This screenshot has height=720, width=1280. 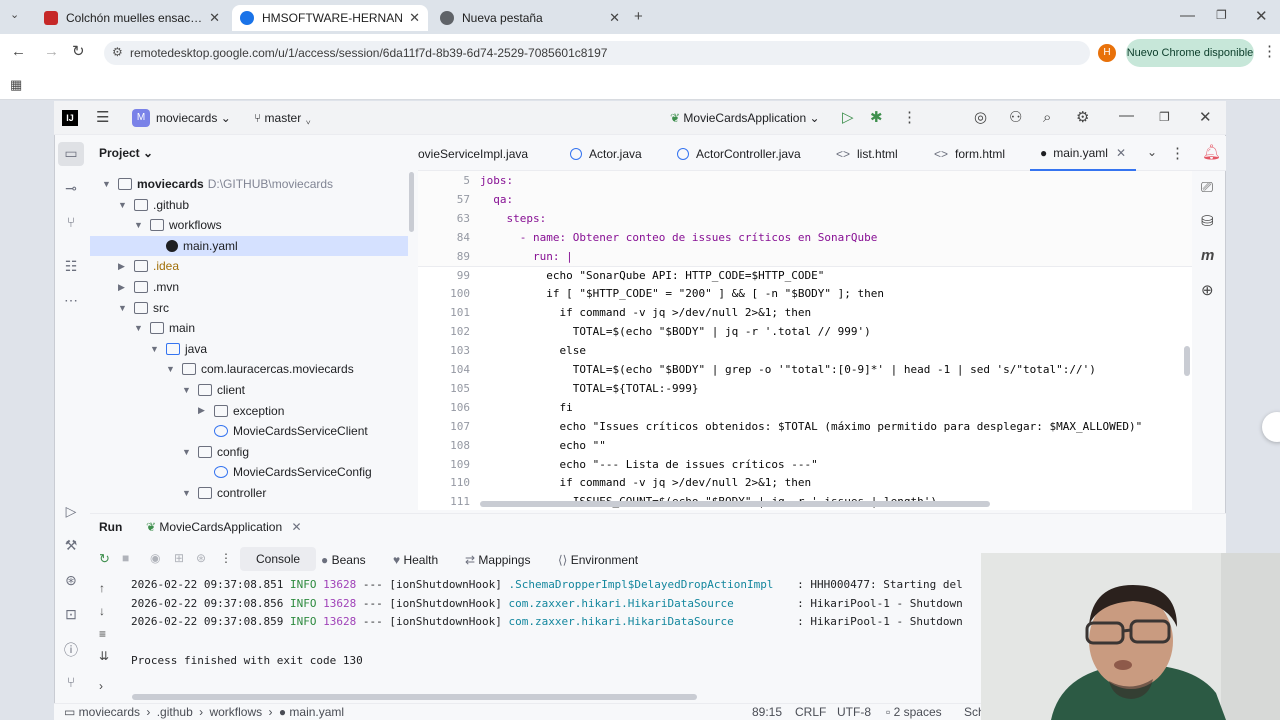 I want to click on sticky-code-line: 57 qa:, so click(x=805, y=199).